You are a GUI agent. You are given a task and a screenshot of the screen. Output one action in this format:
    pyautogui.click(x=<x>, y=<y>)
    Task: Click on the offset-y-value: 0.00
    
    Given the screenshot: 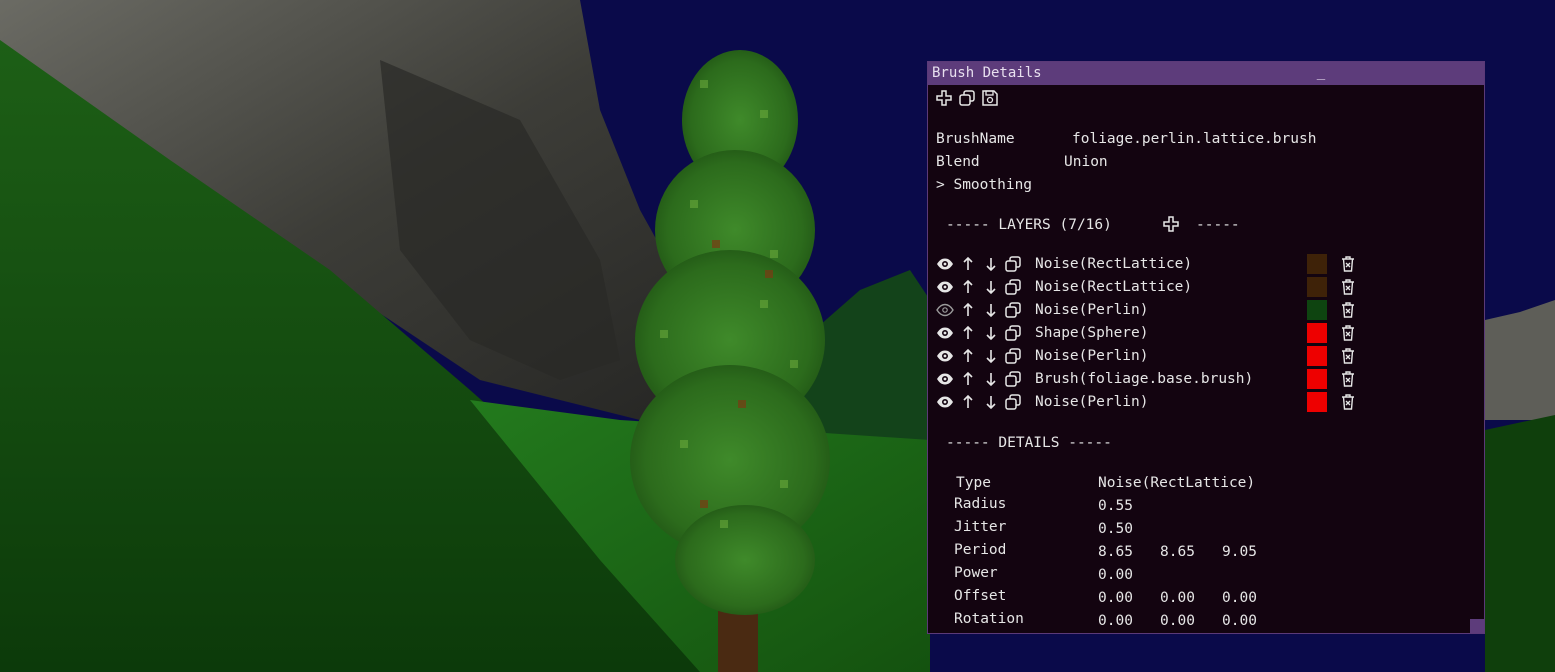 What is the action you would take?
    pyautogui.click(x=1177, y=598)
    